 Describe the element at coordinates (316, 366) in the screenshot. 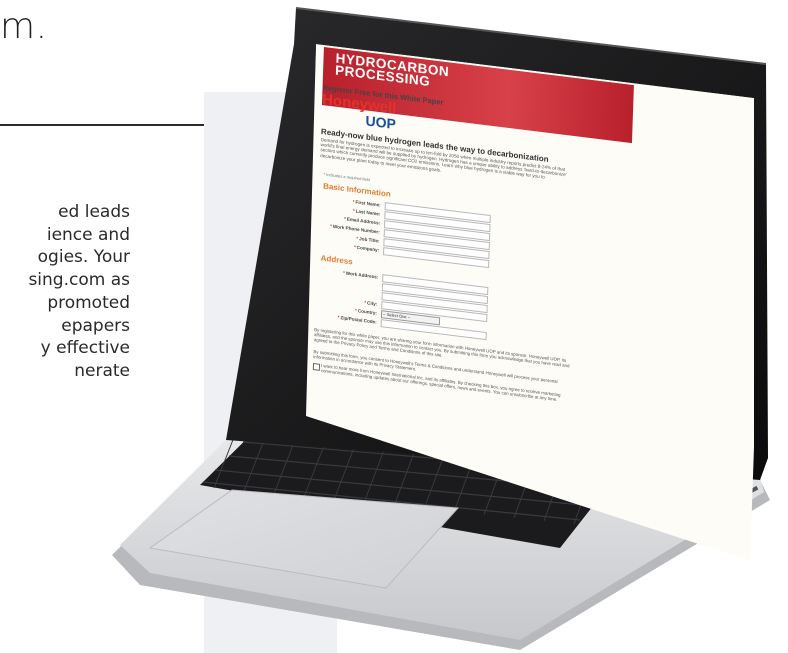

I see `marketing-checkbox` at that location.